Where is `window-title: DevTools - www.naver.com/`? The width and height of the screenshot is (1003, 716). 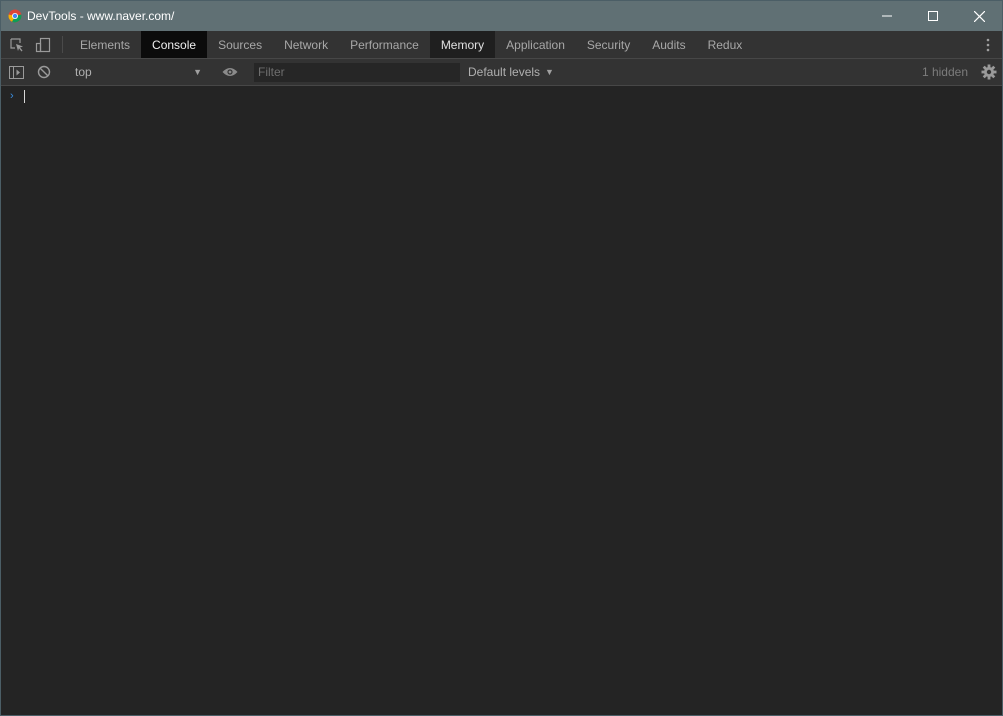
window-title: DevTools - www.naver.com/ is located at coordinates (101, 16).